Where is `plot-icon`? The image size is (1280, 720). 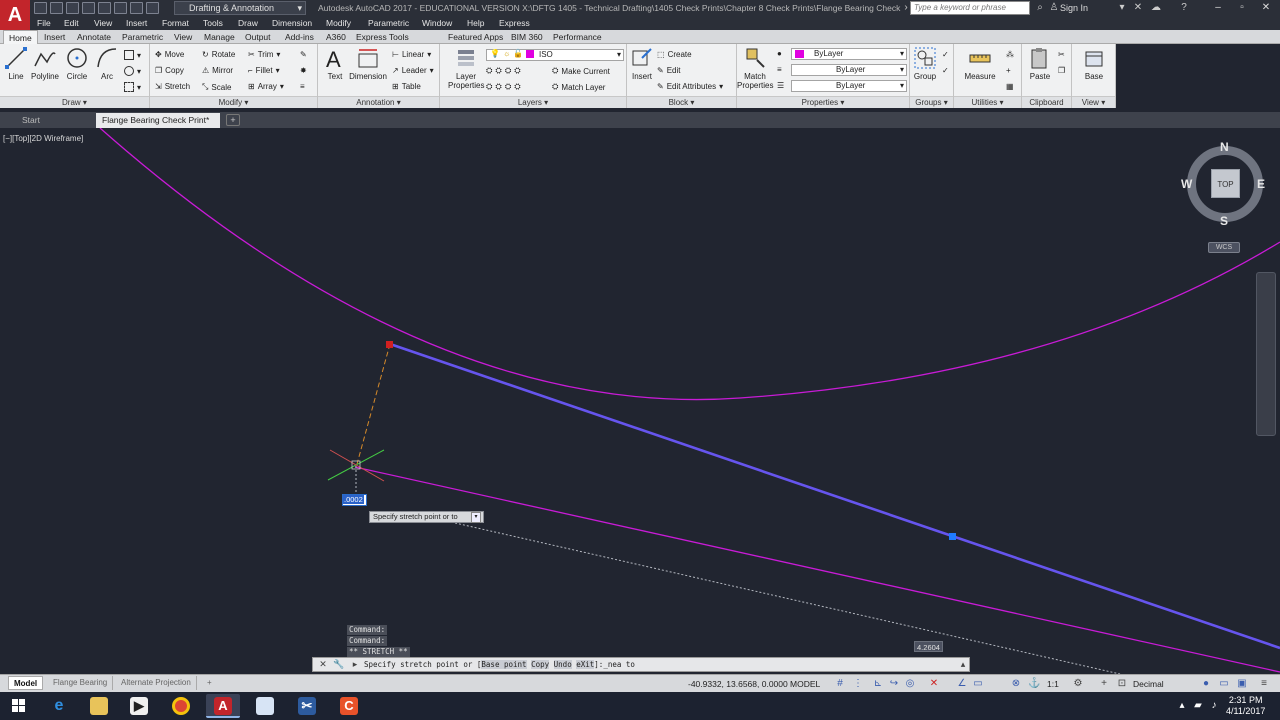
plot-icon is located at coordinates (120, 8).